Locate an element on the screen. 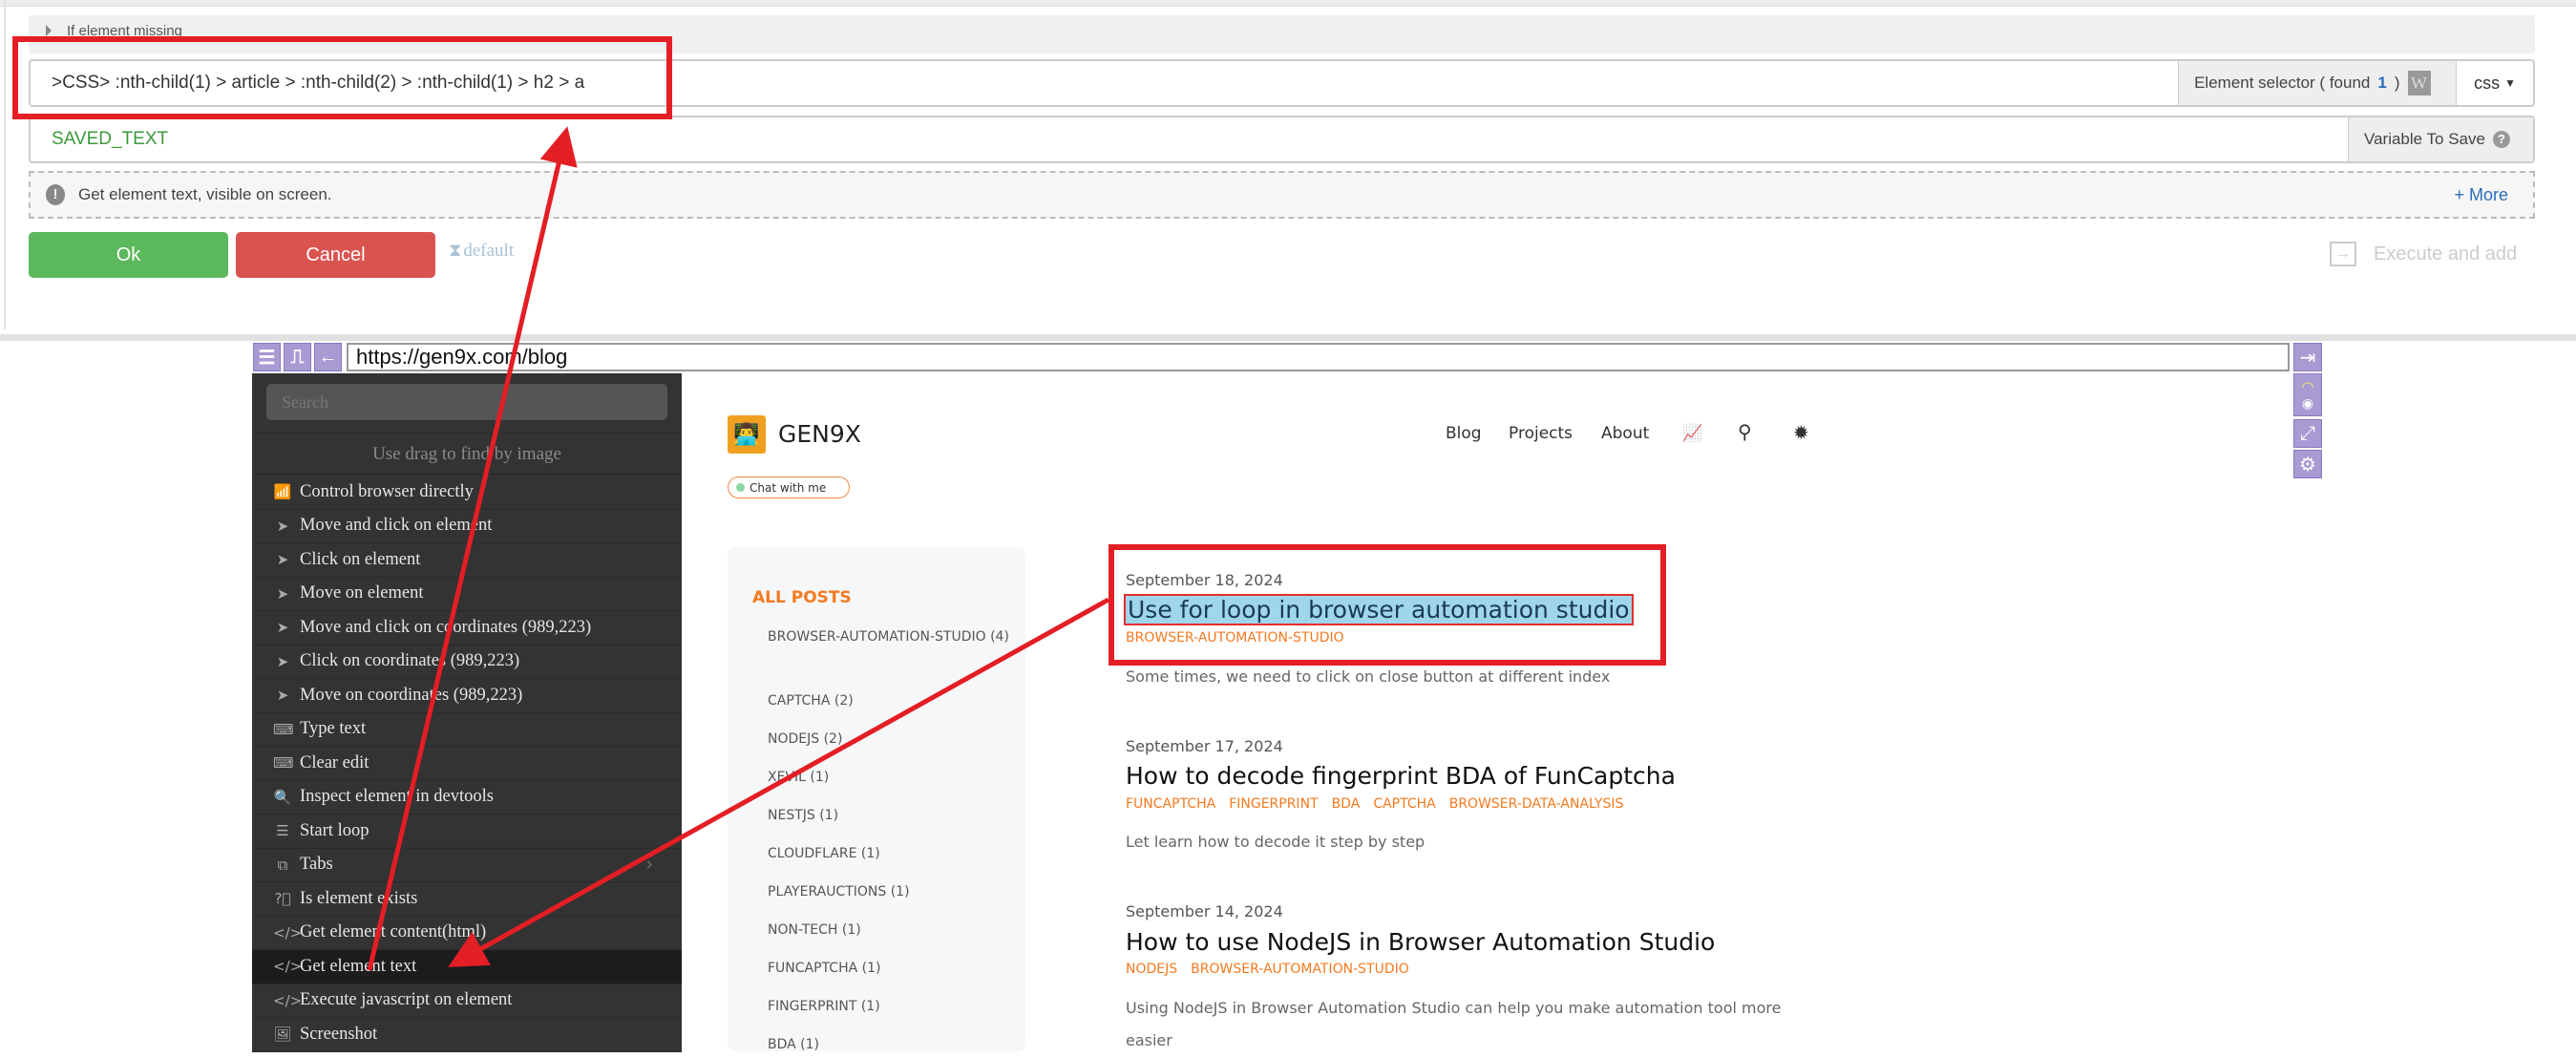 This screenshot has width=2576, height=1058. menu-item-move-click-element: ➤ Move and click on element is located at coordinates (467, 527).